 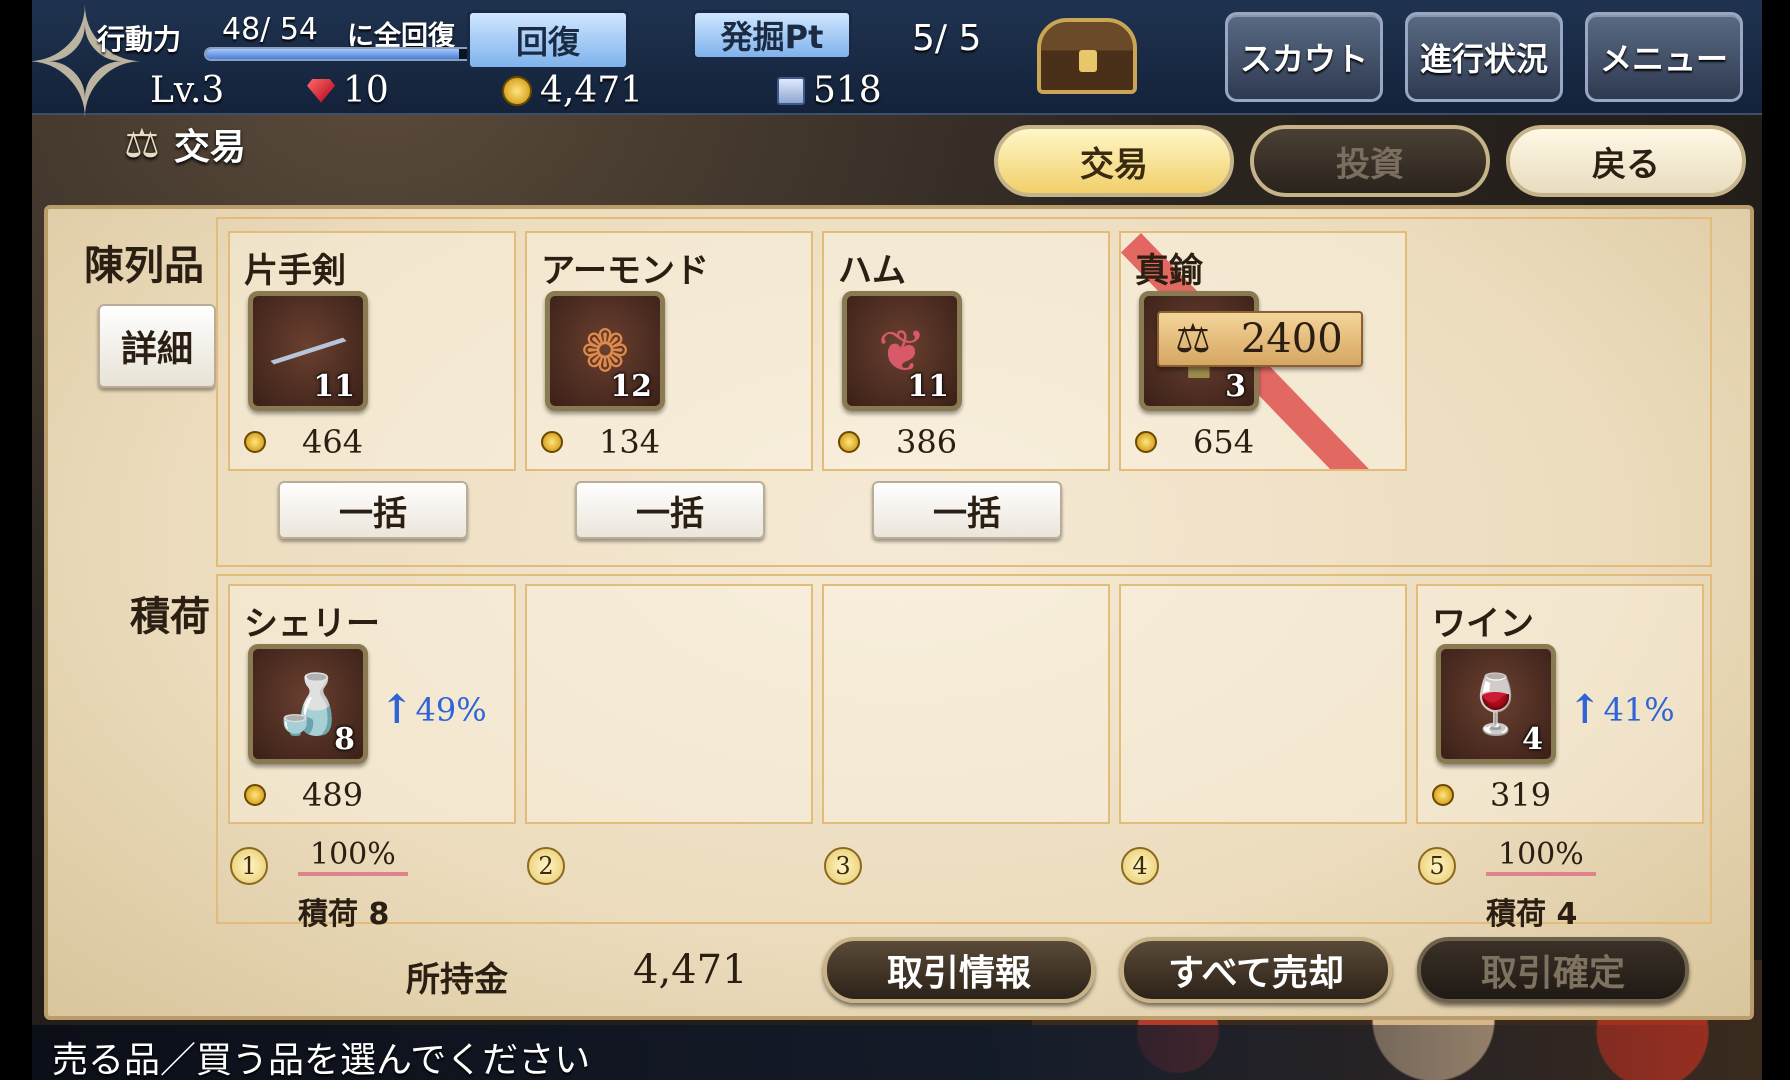 I want to click on item-name: 真鍮, so click(x=1169, y=271).